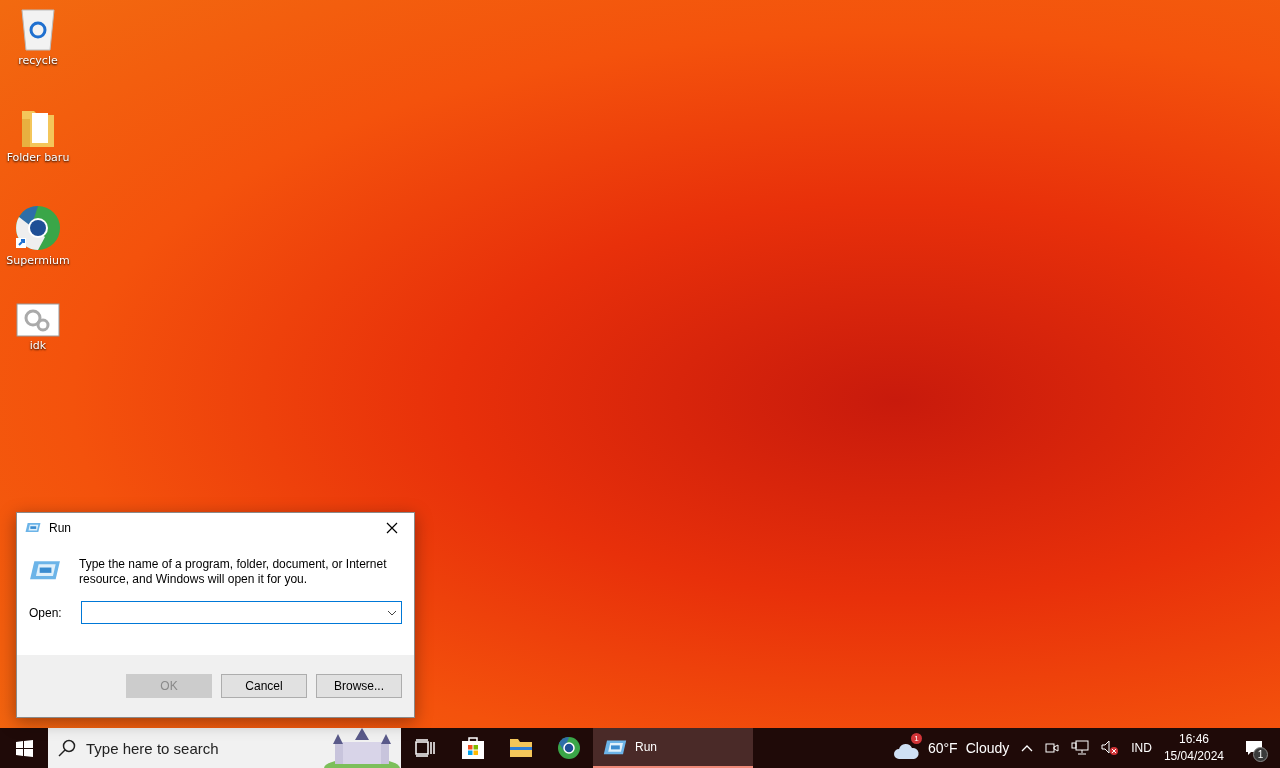  What do you see at coordinates (521, 748) in the screenshot?
I see `folder-icon` at bounding box center [521, 748].